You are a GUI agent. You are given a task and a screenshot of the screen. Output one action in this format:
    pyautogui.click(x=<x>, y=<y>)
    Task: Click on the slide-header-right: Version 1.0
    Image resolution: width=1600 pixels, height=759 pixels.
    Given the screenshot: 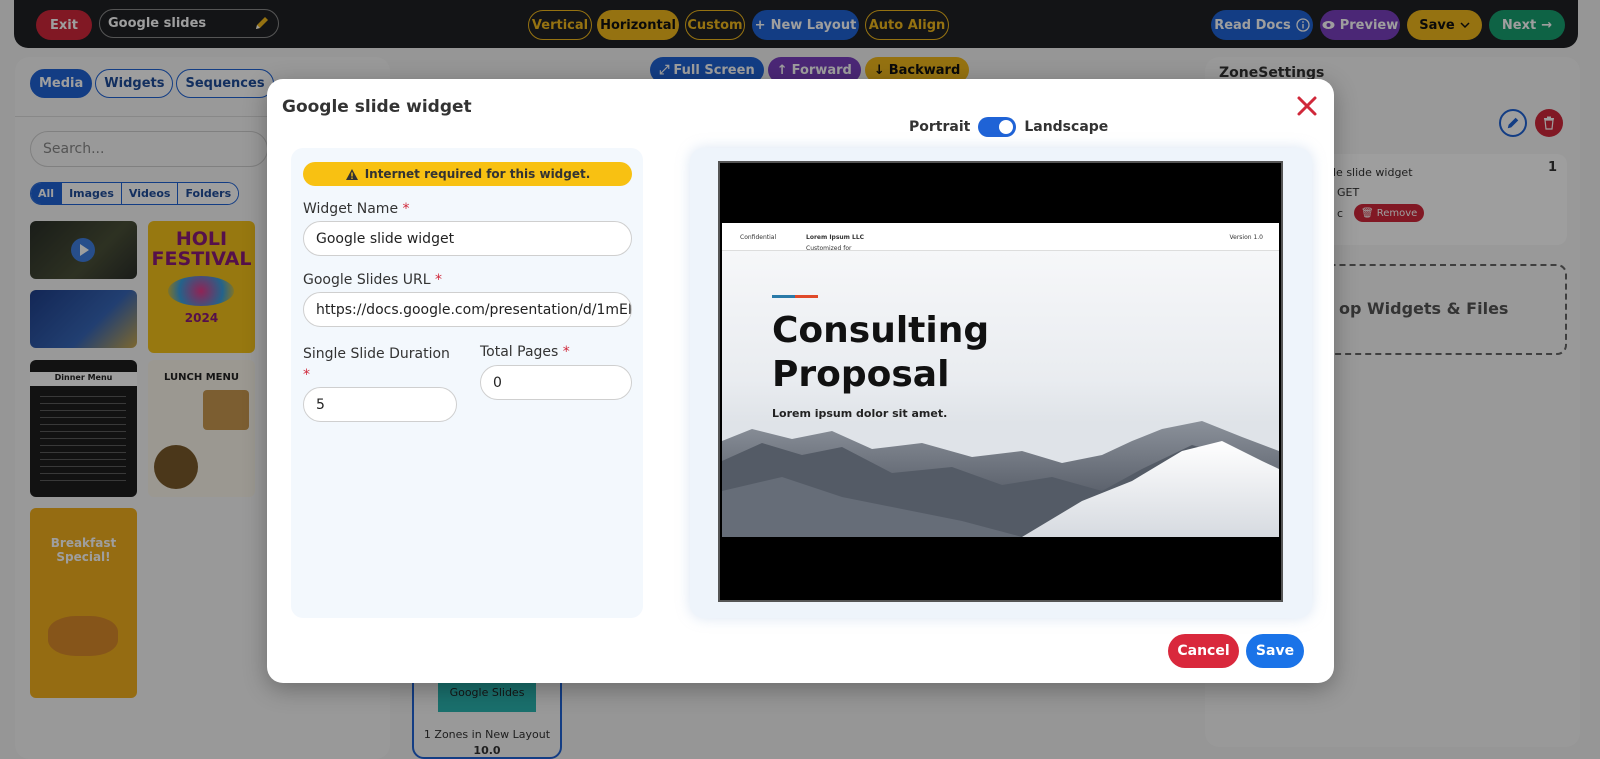 What is the action you would take?
    pyautogui.click(x=1246, y=237)
    